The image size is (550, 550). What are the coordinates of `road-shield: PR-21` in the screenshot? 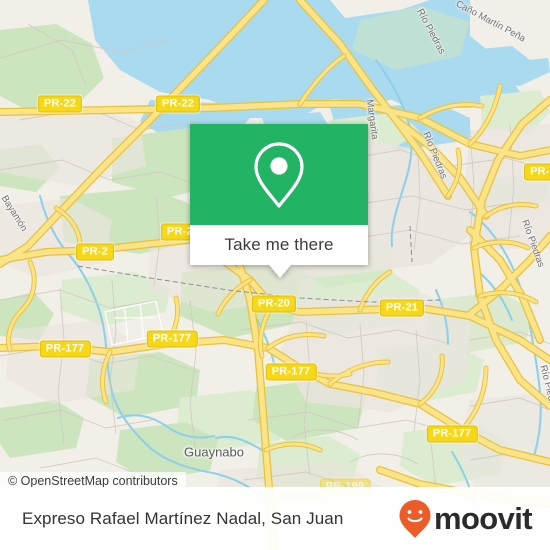 It's located at (402, 308).